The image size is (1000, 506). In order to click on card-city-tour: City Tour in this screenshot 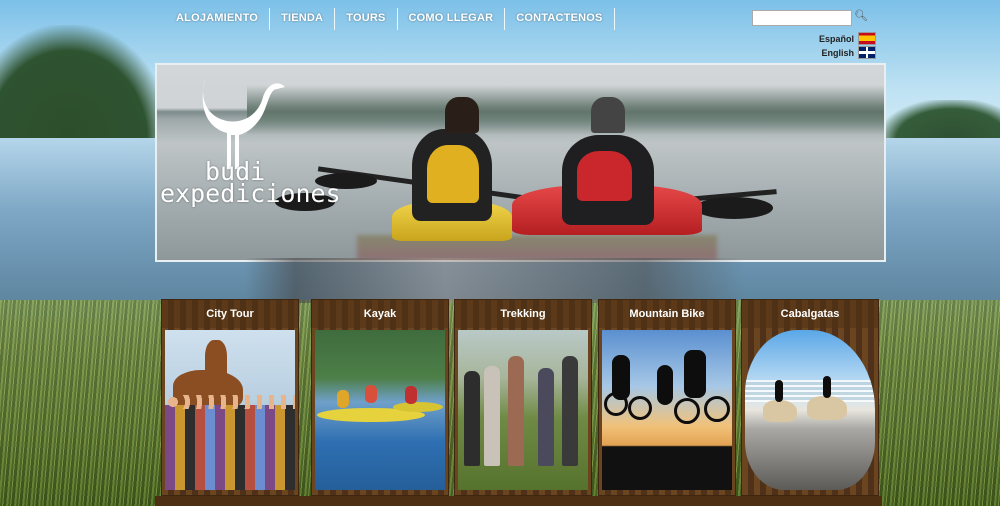, I will do `click(230, 397)`.